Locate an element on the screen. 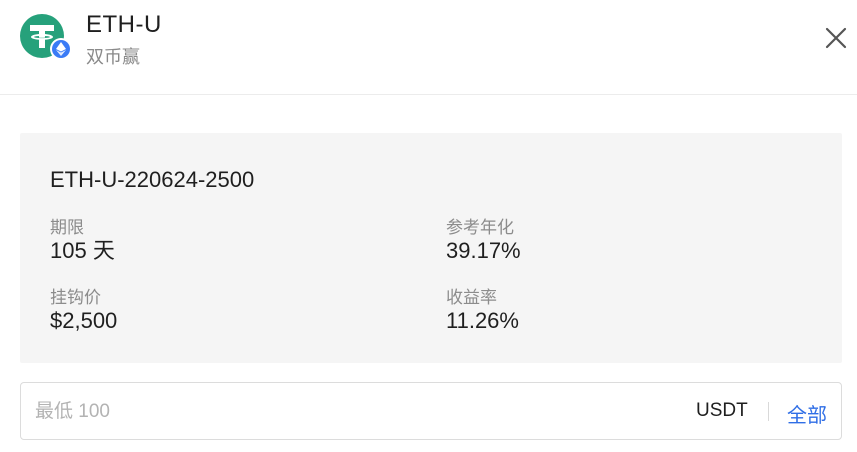  stat-label: 挂钩价 is located at coordinates (75, 297).